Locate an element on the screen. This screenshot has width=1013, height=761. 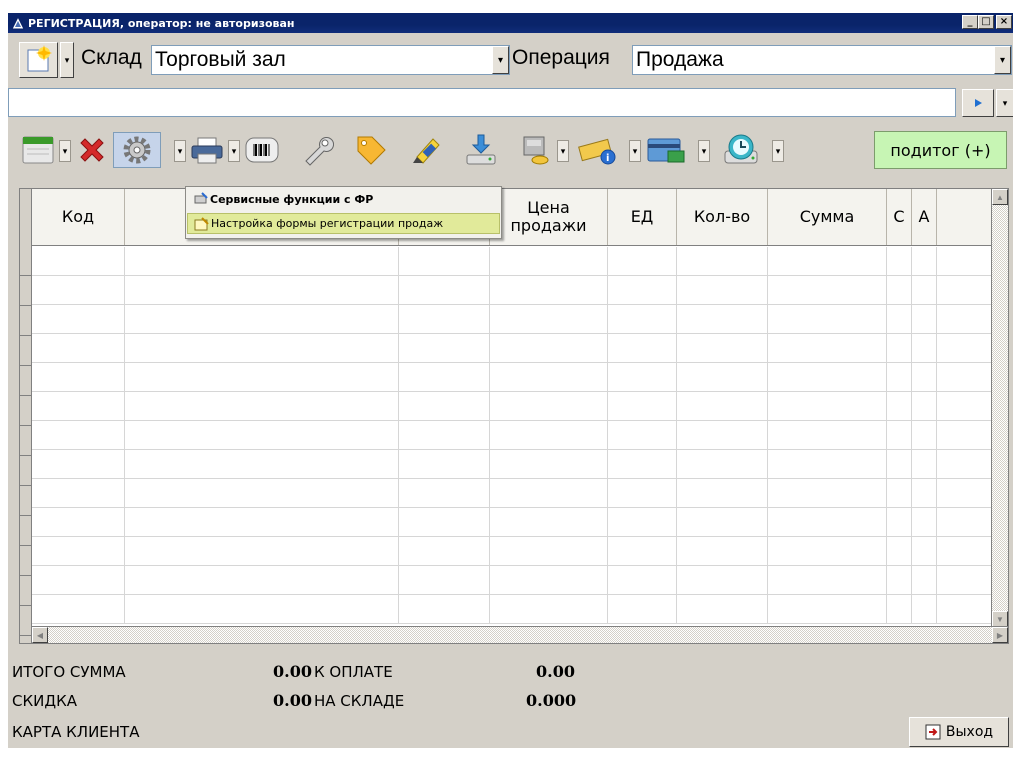
info-card-dropdown: ▾ is located at coordinates (635, 151).